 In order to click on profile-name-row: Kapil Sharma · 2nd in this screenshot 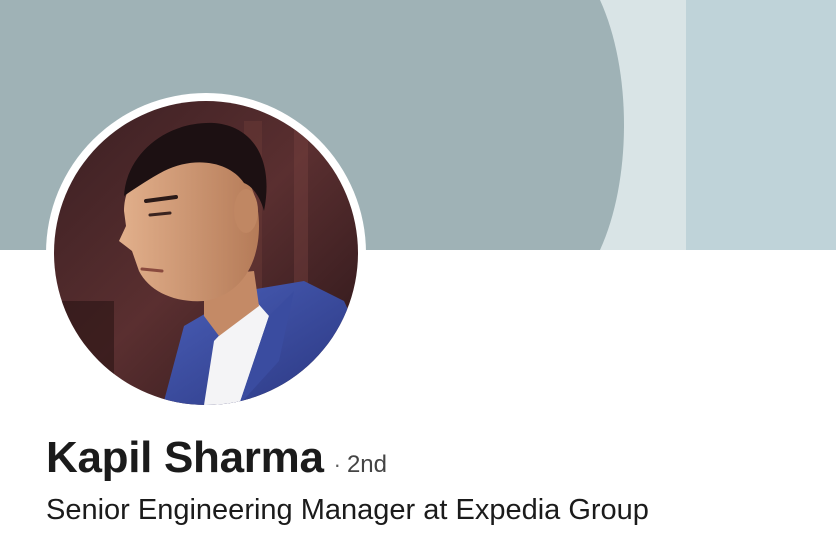, I will do `click(216, 458)`.